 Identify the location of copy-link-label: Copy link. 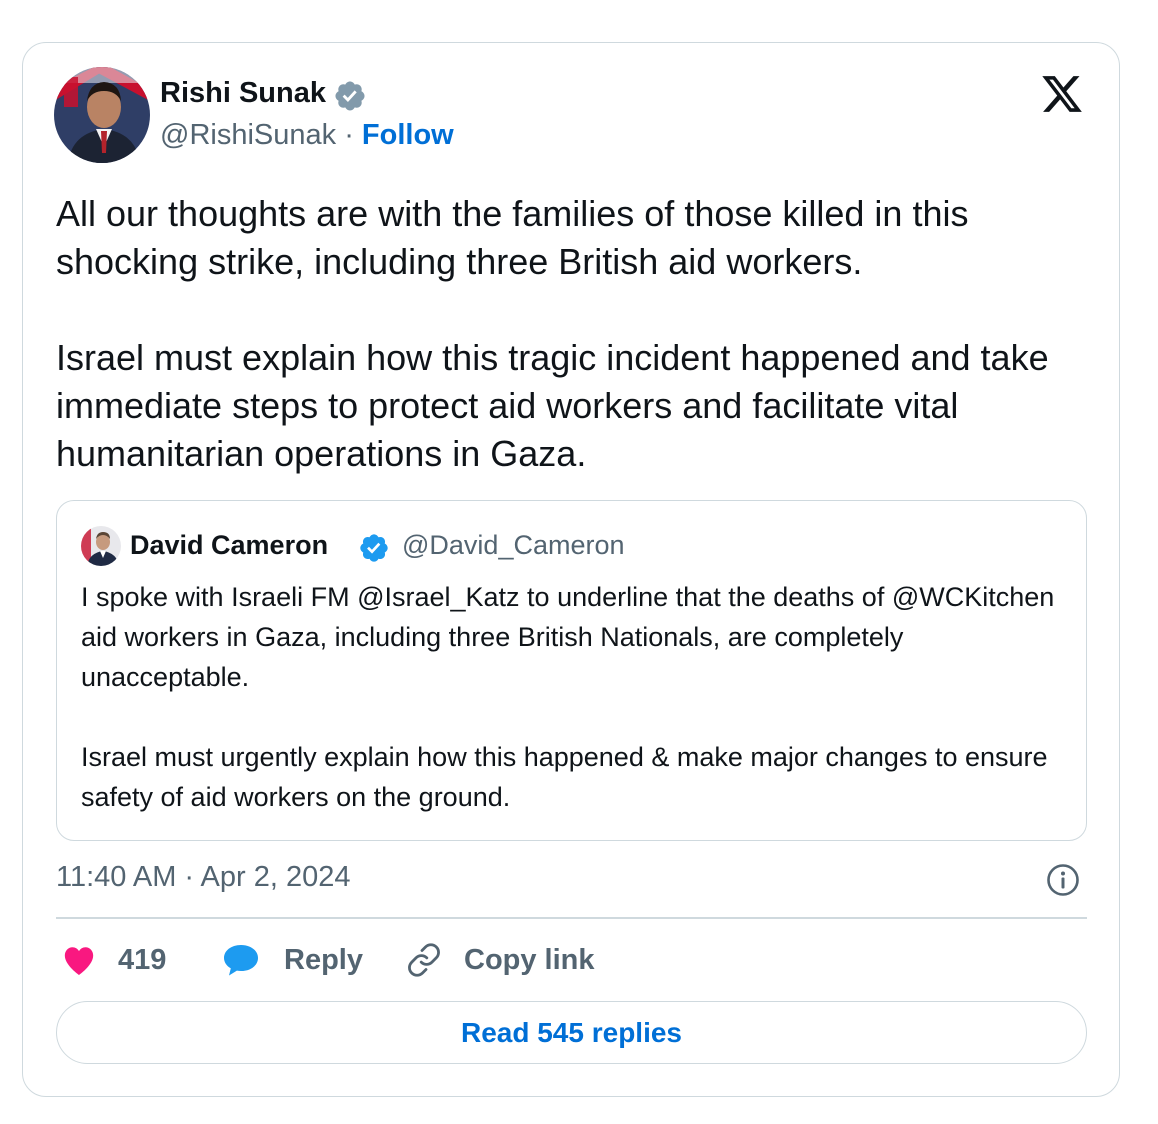
(529, 959).